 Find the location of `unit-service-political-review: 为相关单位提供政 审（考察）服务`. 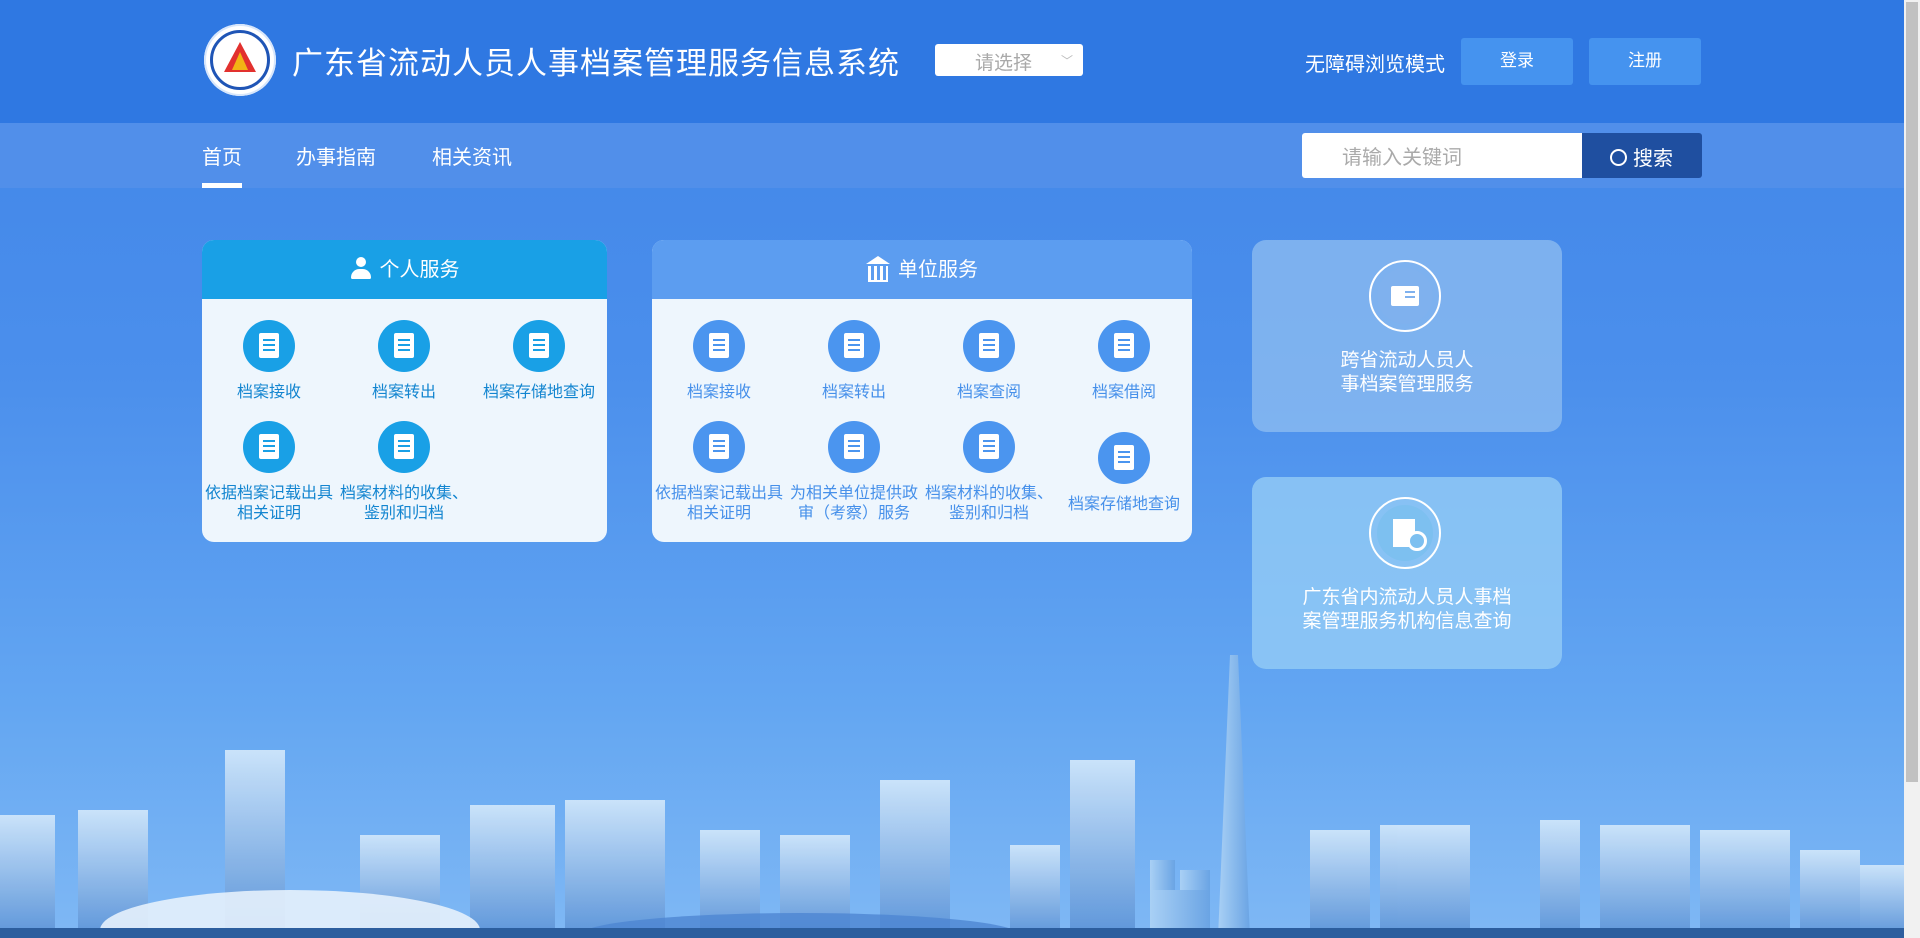

unit-service-political-review: 为相关单位提供政 审（考察）服务 is located at coordinates (854, 472).